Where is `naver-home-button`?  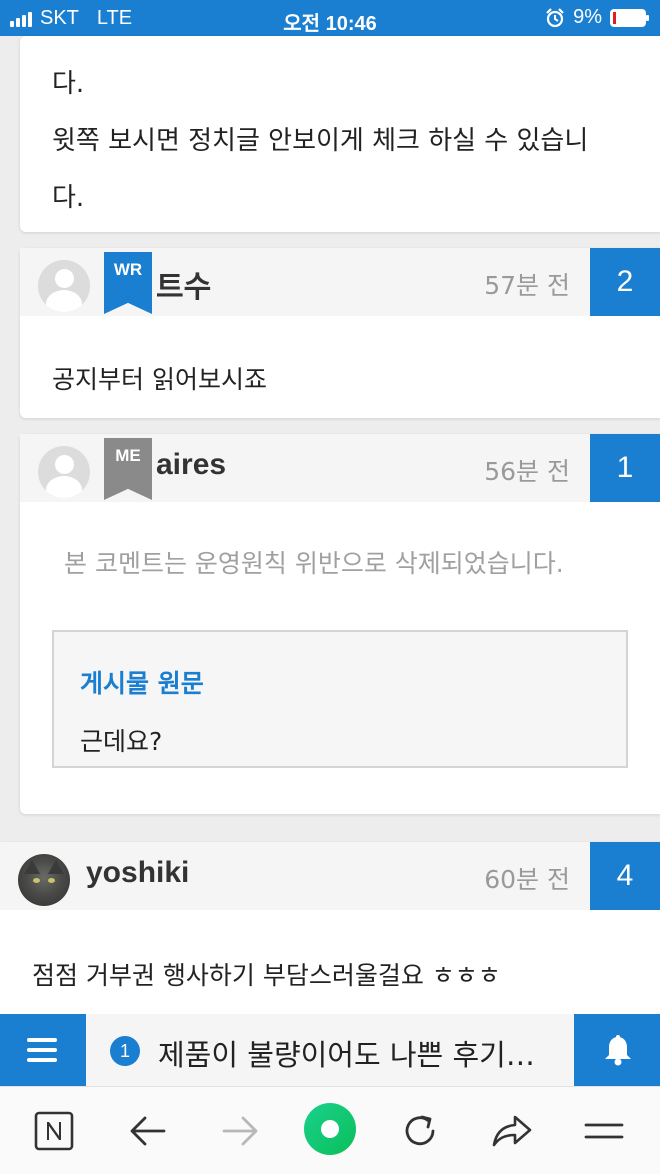 naver-home-button is located at coordinates (54, 1131).